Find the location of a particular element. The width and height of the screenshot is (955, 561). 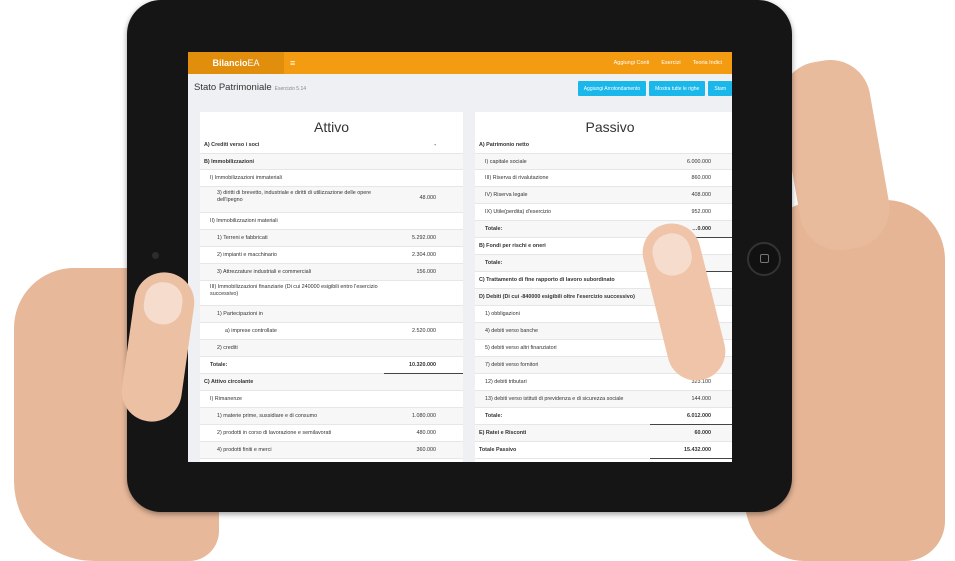

print-button: Stam is located at coordinates (720, 88).